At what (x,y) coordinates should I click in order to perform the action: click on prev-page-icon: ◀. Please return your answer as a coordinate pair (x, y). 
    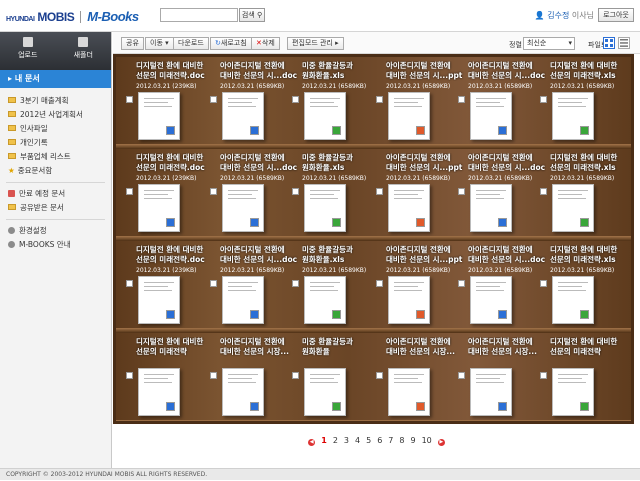
    Looking at the image, I should click on (312, 442).